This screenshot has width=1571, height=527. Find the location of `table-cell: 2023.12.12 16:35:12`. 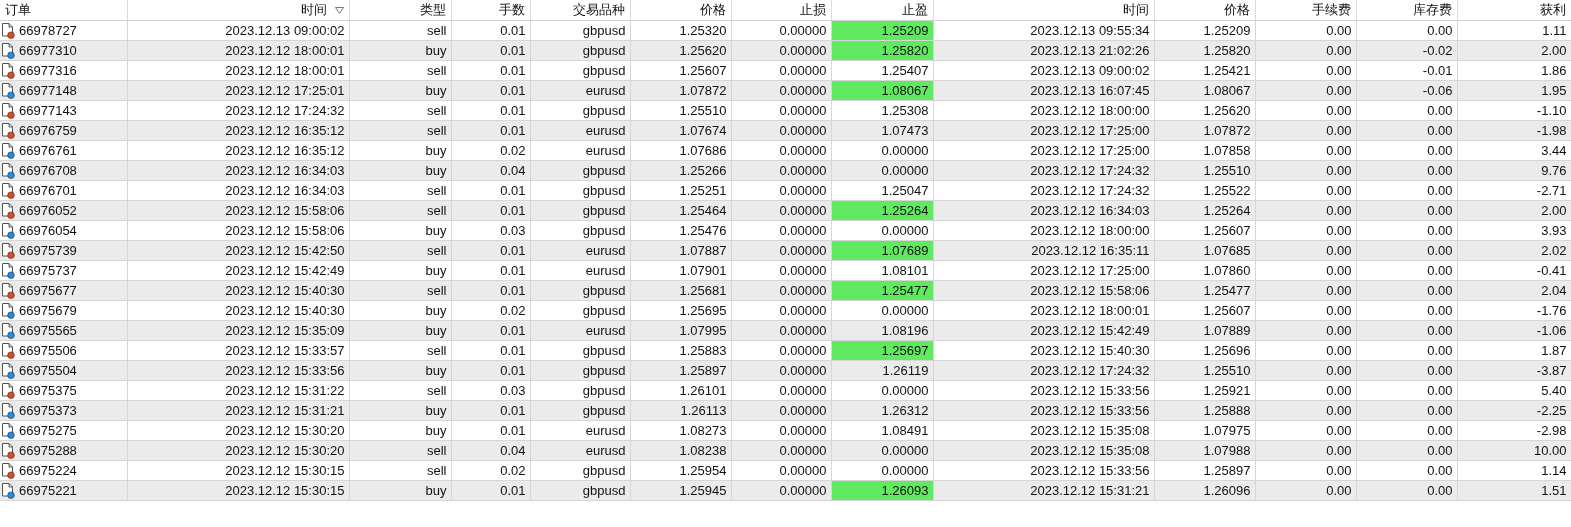

table-cell: 2023.12.12 16:35:12 is located at coordinates (238, 150).